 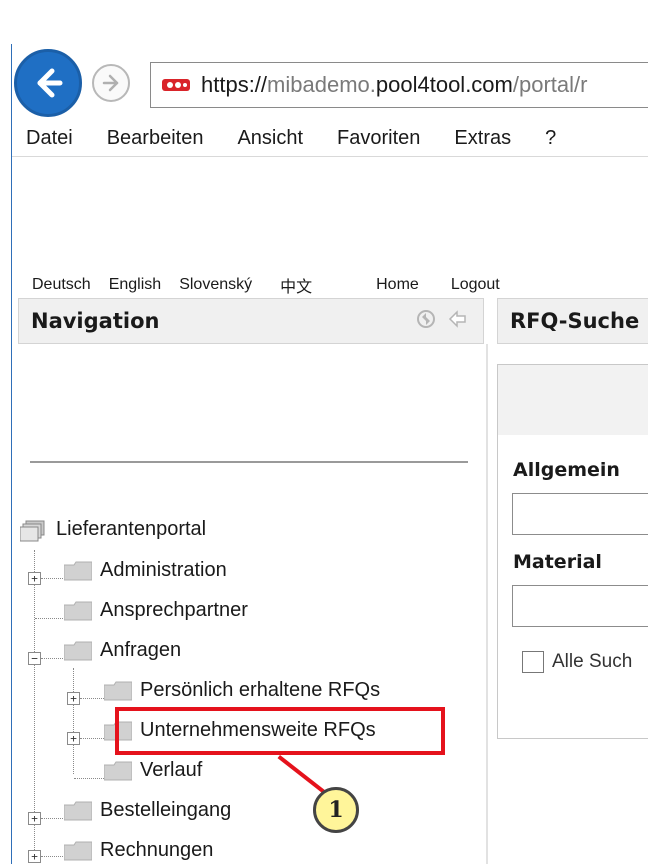 I want to click on tree-item-ansprechpartner: Ansprechpartner, so click(x=156, y=610).